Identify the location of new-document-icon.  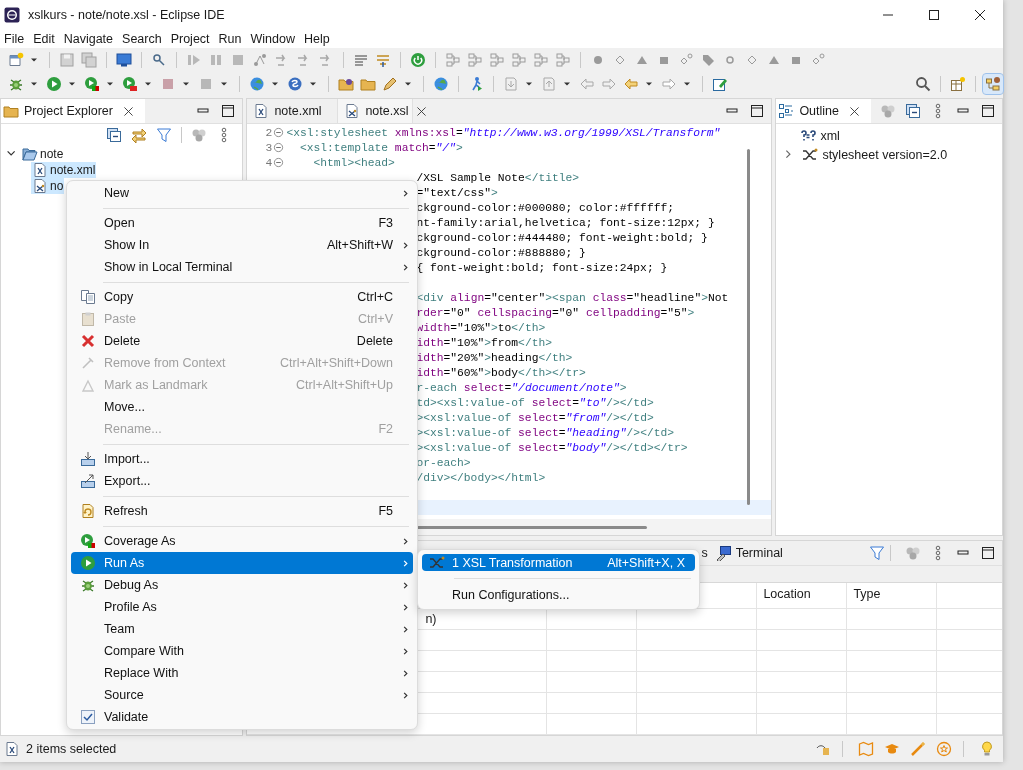
(16, 60).